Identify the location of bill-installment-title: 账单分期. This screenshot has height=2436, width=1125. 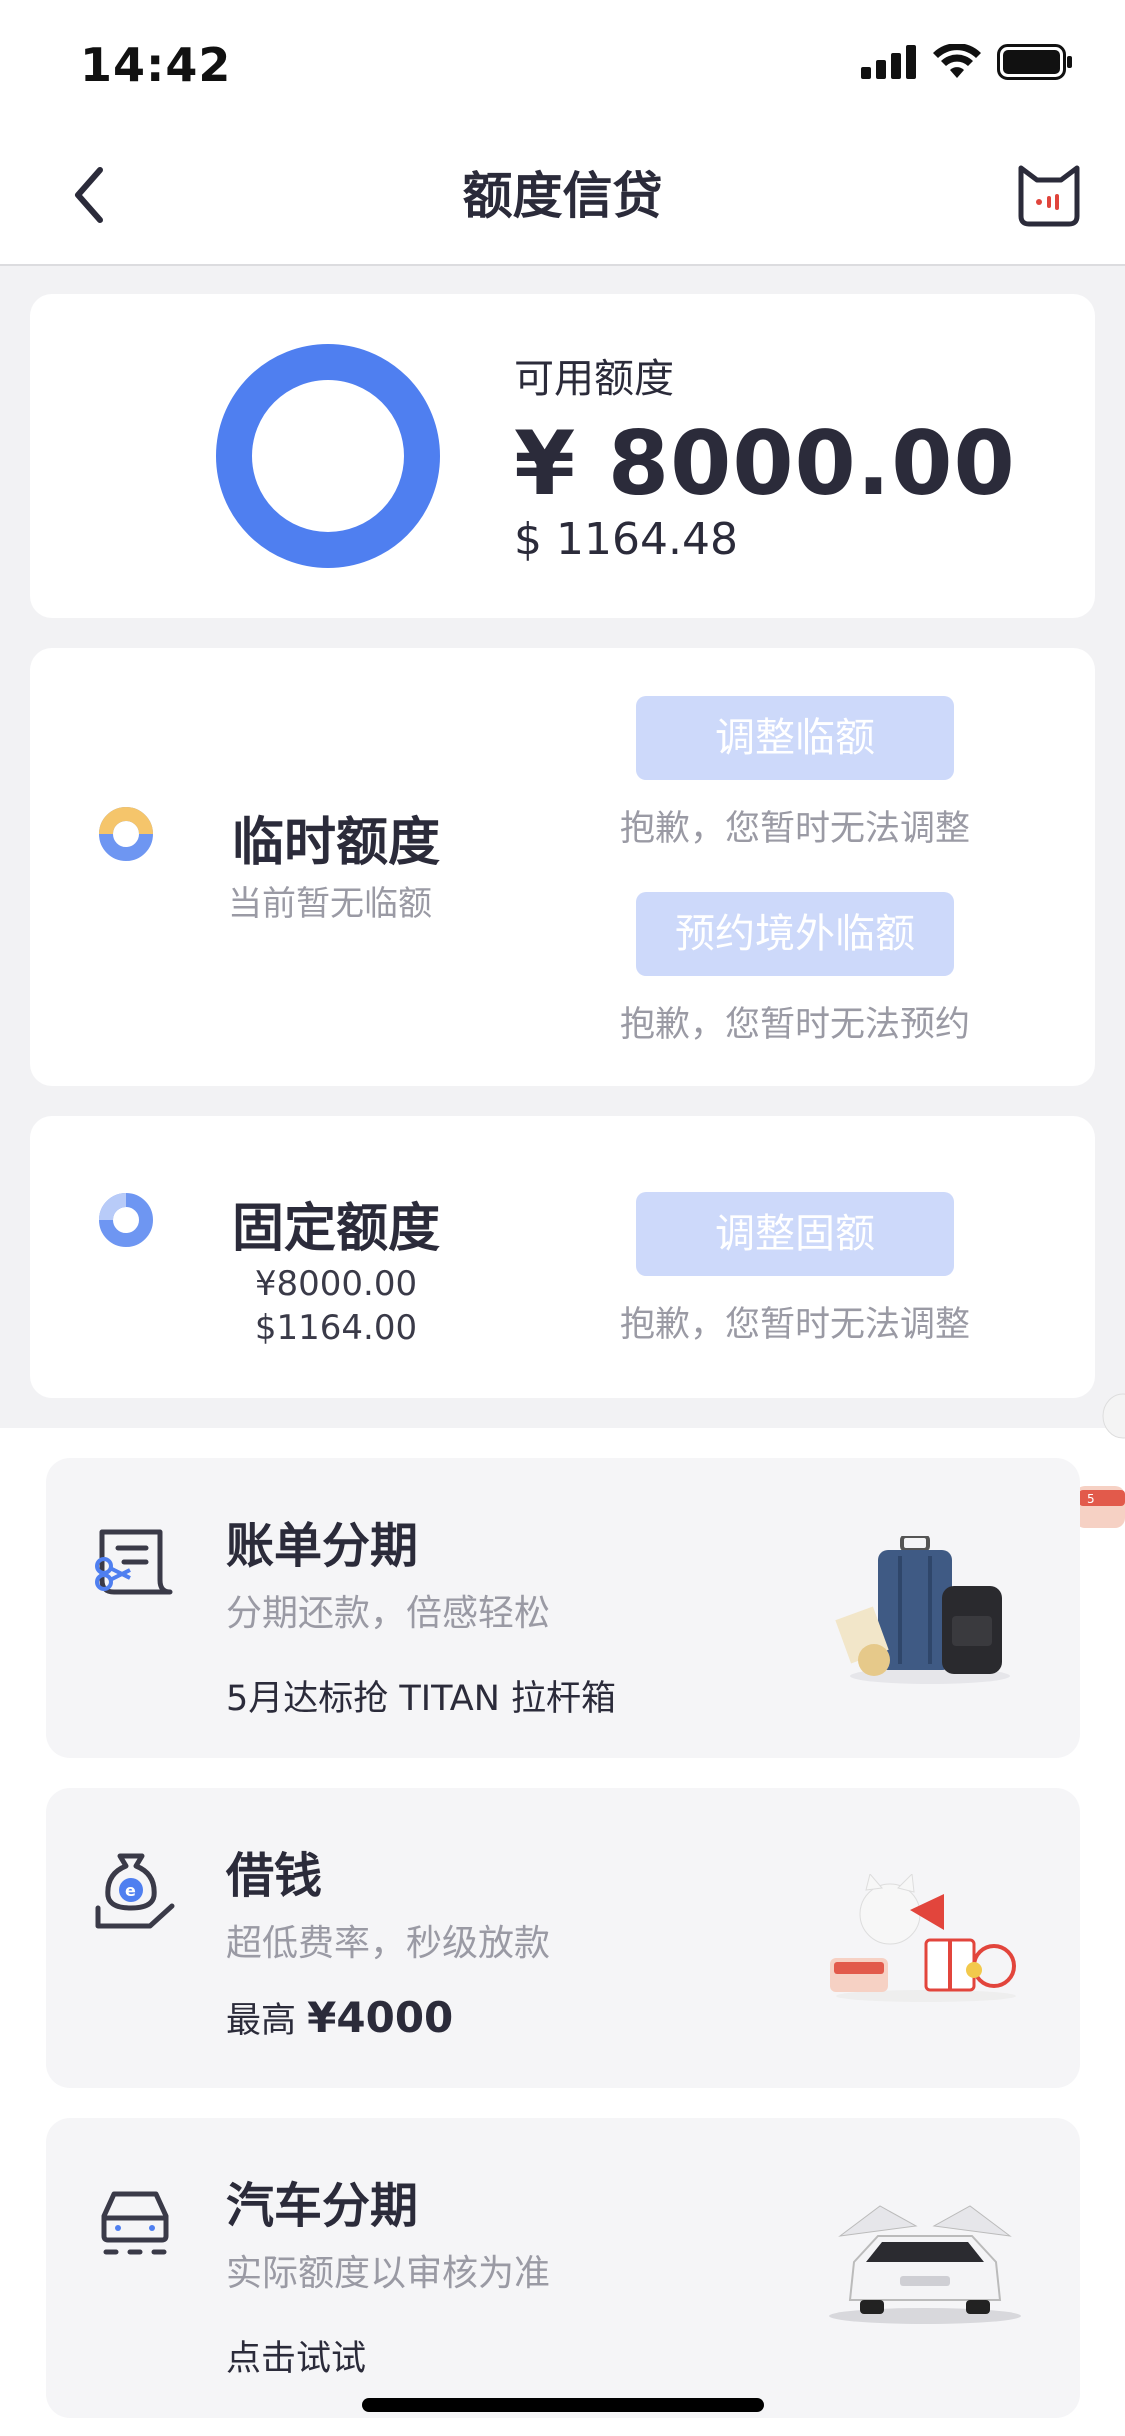
(322, 1546).